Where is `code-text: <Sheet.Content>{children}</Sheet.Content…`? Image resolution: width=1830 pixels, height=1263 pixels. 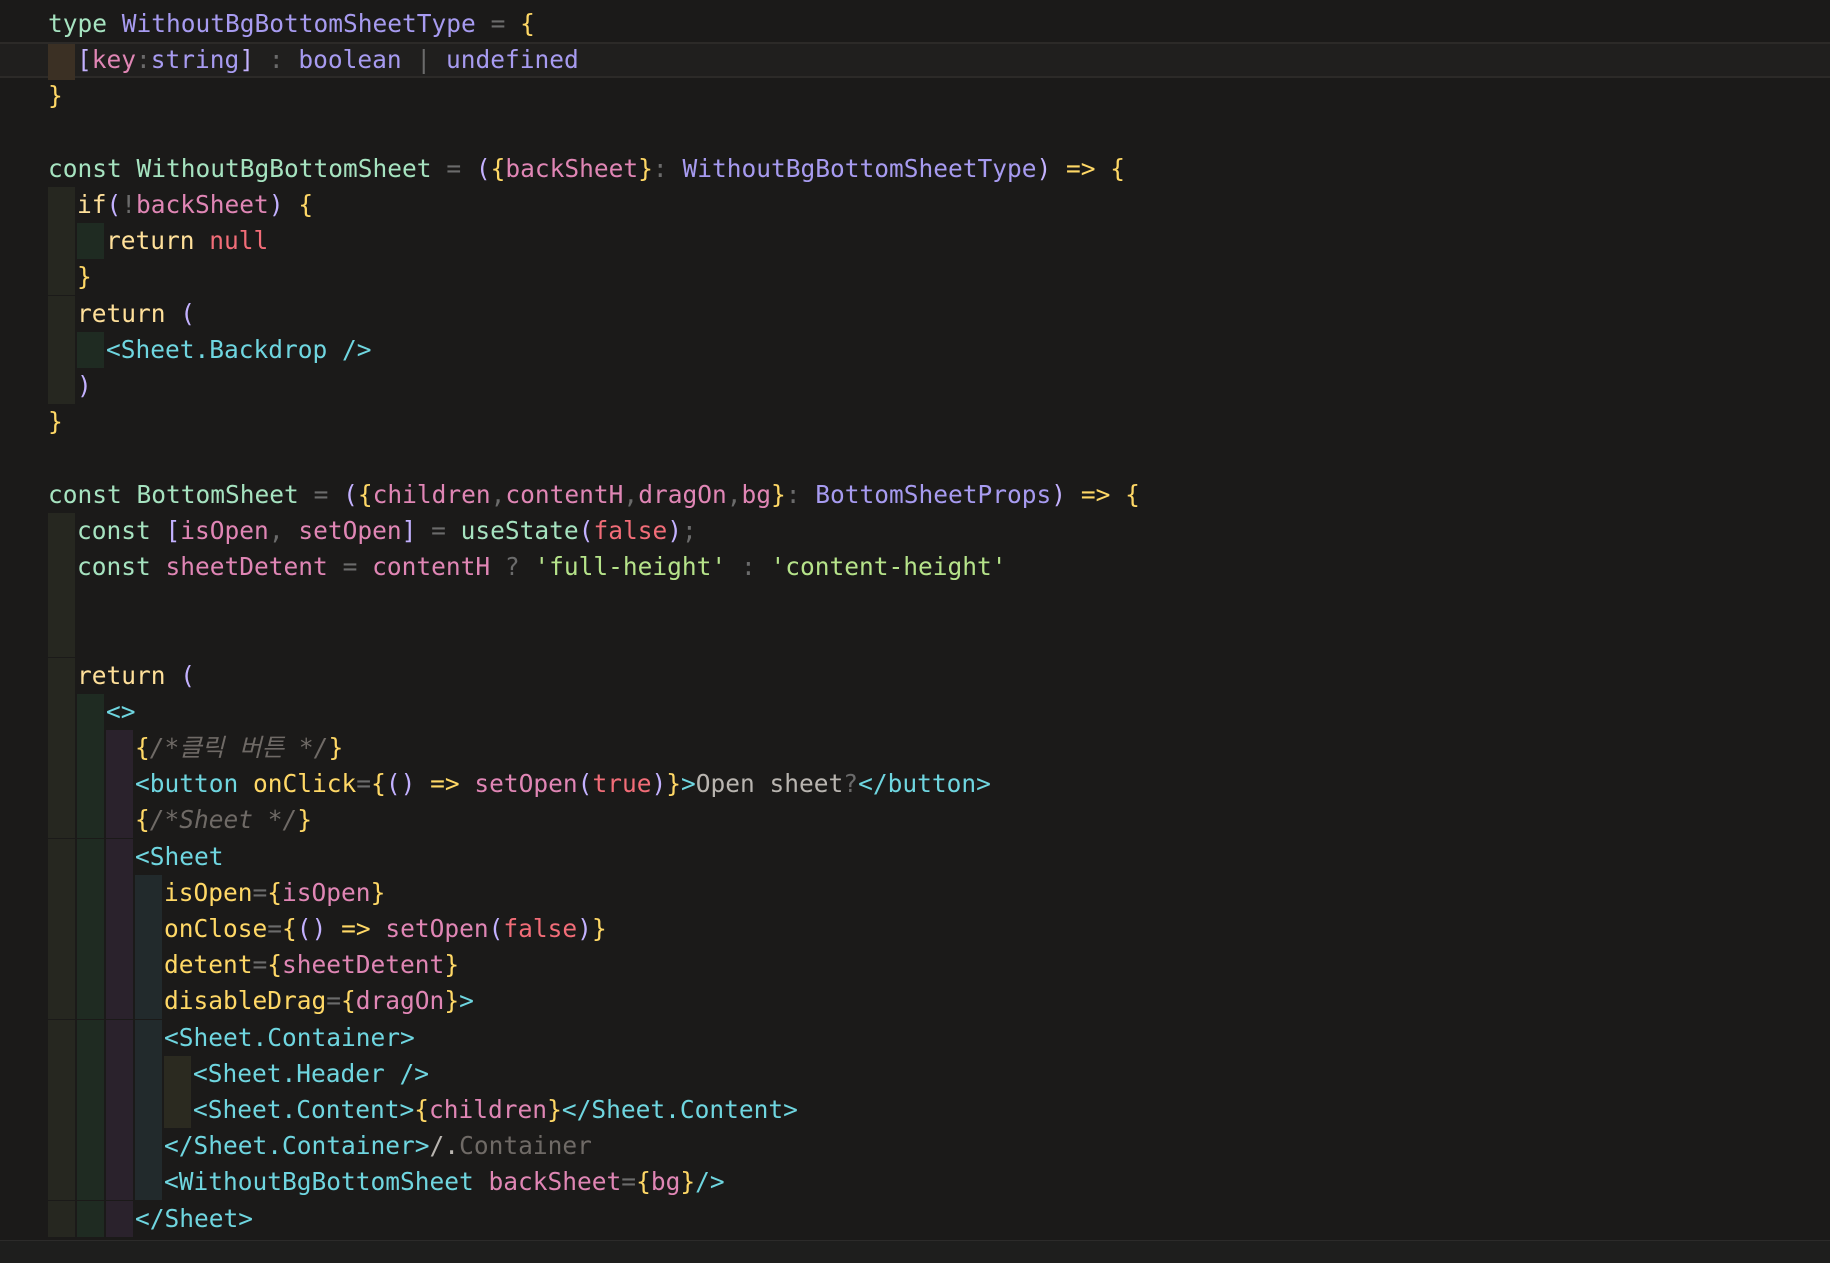
code-text: <Sheet.Content>{children}</Sheet.Content… is located at coordinates (495, 1109).